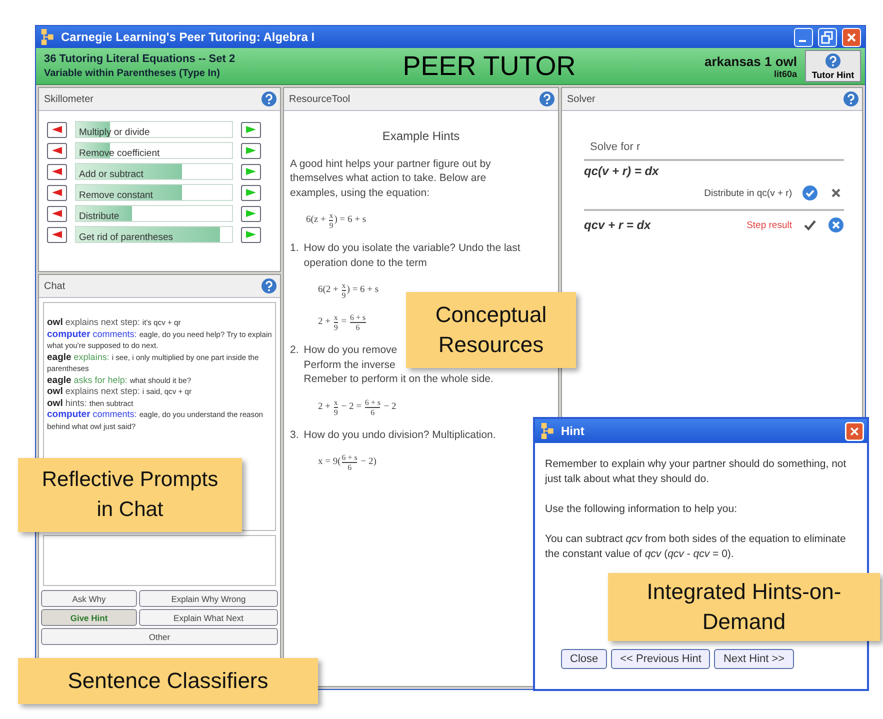 Image resolution: width=883 pixels, height=719 pixels. I want to click on equation: qcv + r = dx, so click(618, 225).